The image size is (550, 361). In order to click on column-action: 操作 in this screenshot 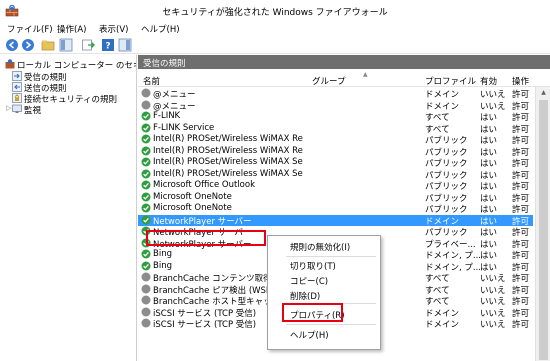, I will do `click(520, 81)`.